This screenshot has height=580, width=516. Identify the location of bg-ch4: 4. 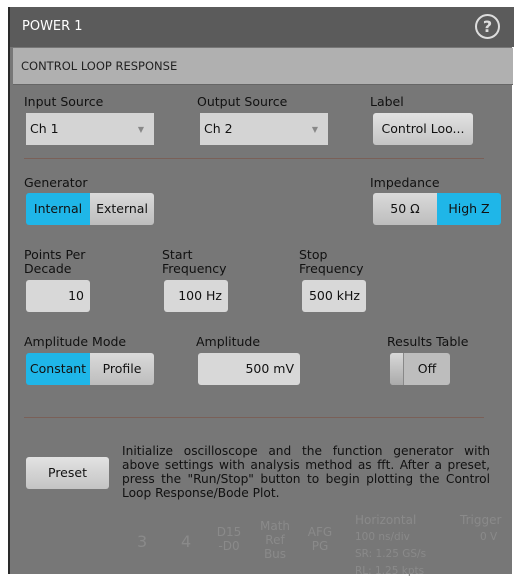
(186, 541).